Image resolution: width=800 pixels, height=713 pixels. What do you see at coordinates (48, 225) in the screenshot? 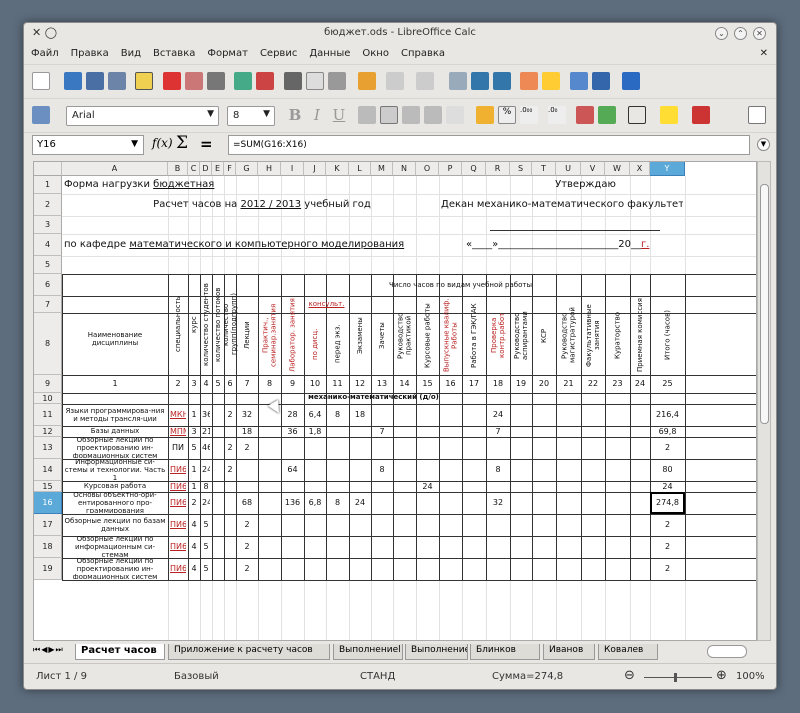
I see `row-header: 3` at bounding box center [48, 225].